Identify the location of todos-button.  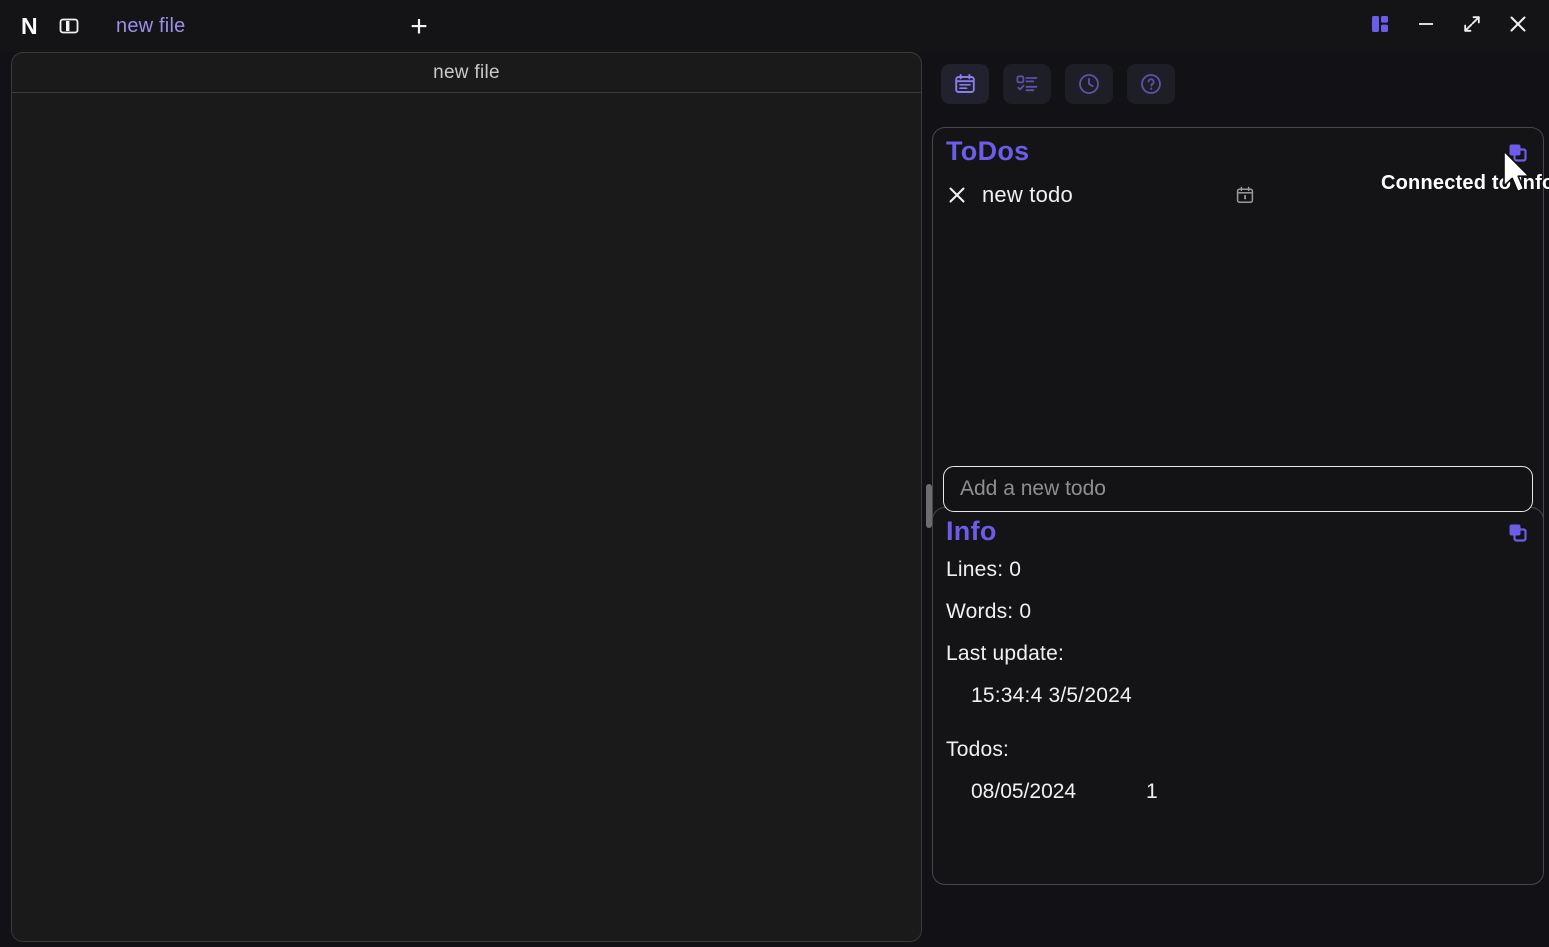
(1027, 84).